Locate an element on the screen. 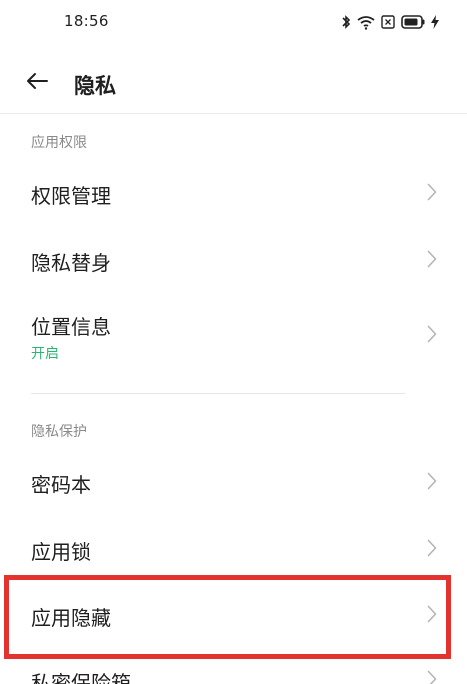 This screenshot has height=684, width=467. list-item-app-hide: 应用隐藏 is located at coordinates (233, 617).